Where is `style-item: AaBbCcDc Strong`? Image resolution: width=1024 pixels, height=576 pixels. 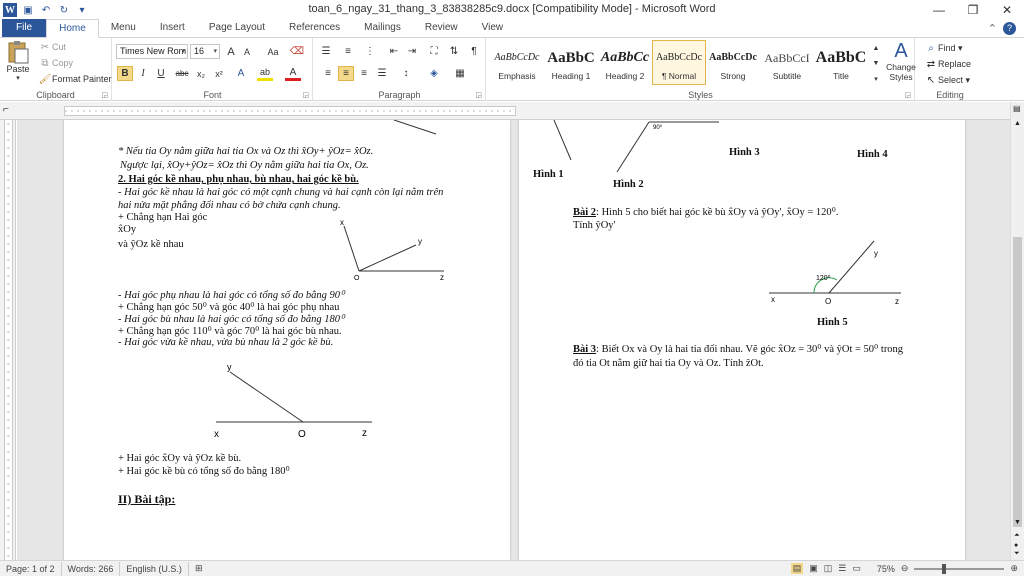 style-item: AaBbCcDc Strong is located at coordinates (733, 62).